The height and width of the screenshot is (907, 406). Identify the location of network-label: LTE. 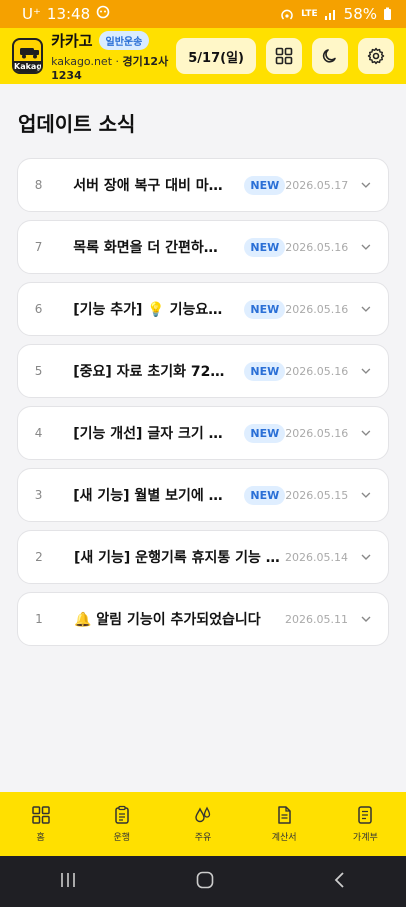
(309, 14).